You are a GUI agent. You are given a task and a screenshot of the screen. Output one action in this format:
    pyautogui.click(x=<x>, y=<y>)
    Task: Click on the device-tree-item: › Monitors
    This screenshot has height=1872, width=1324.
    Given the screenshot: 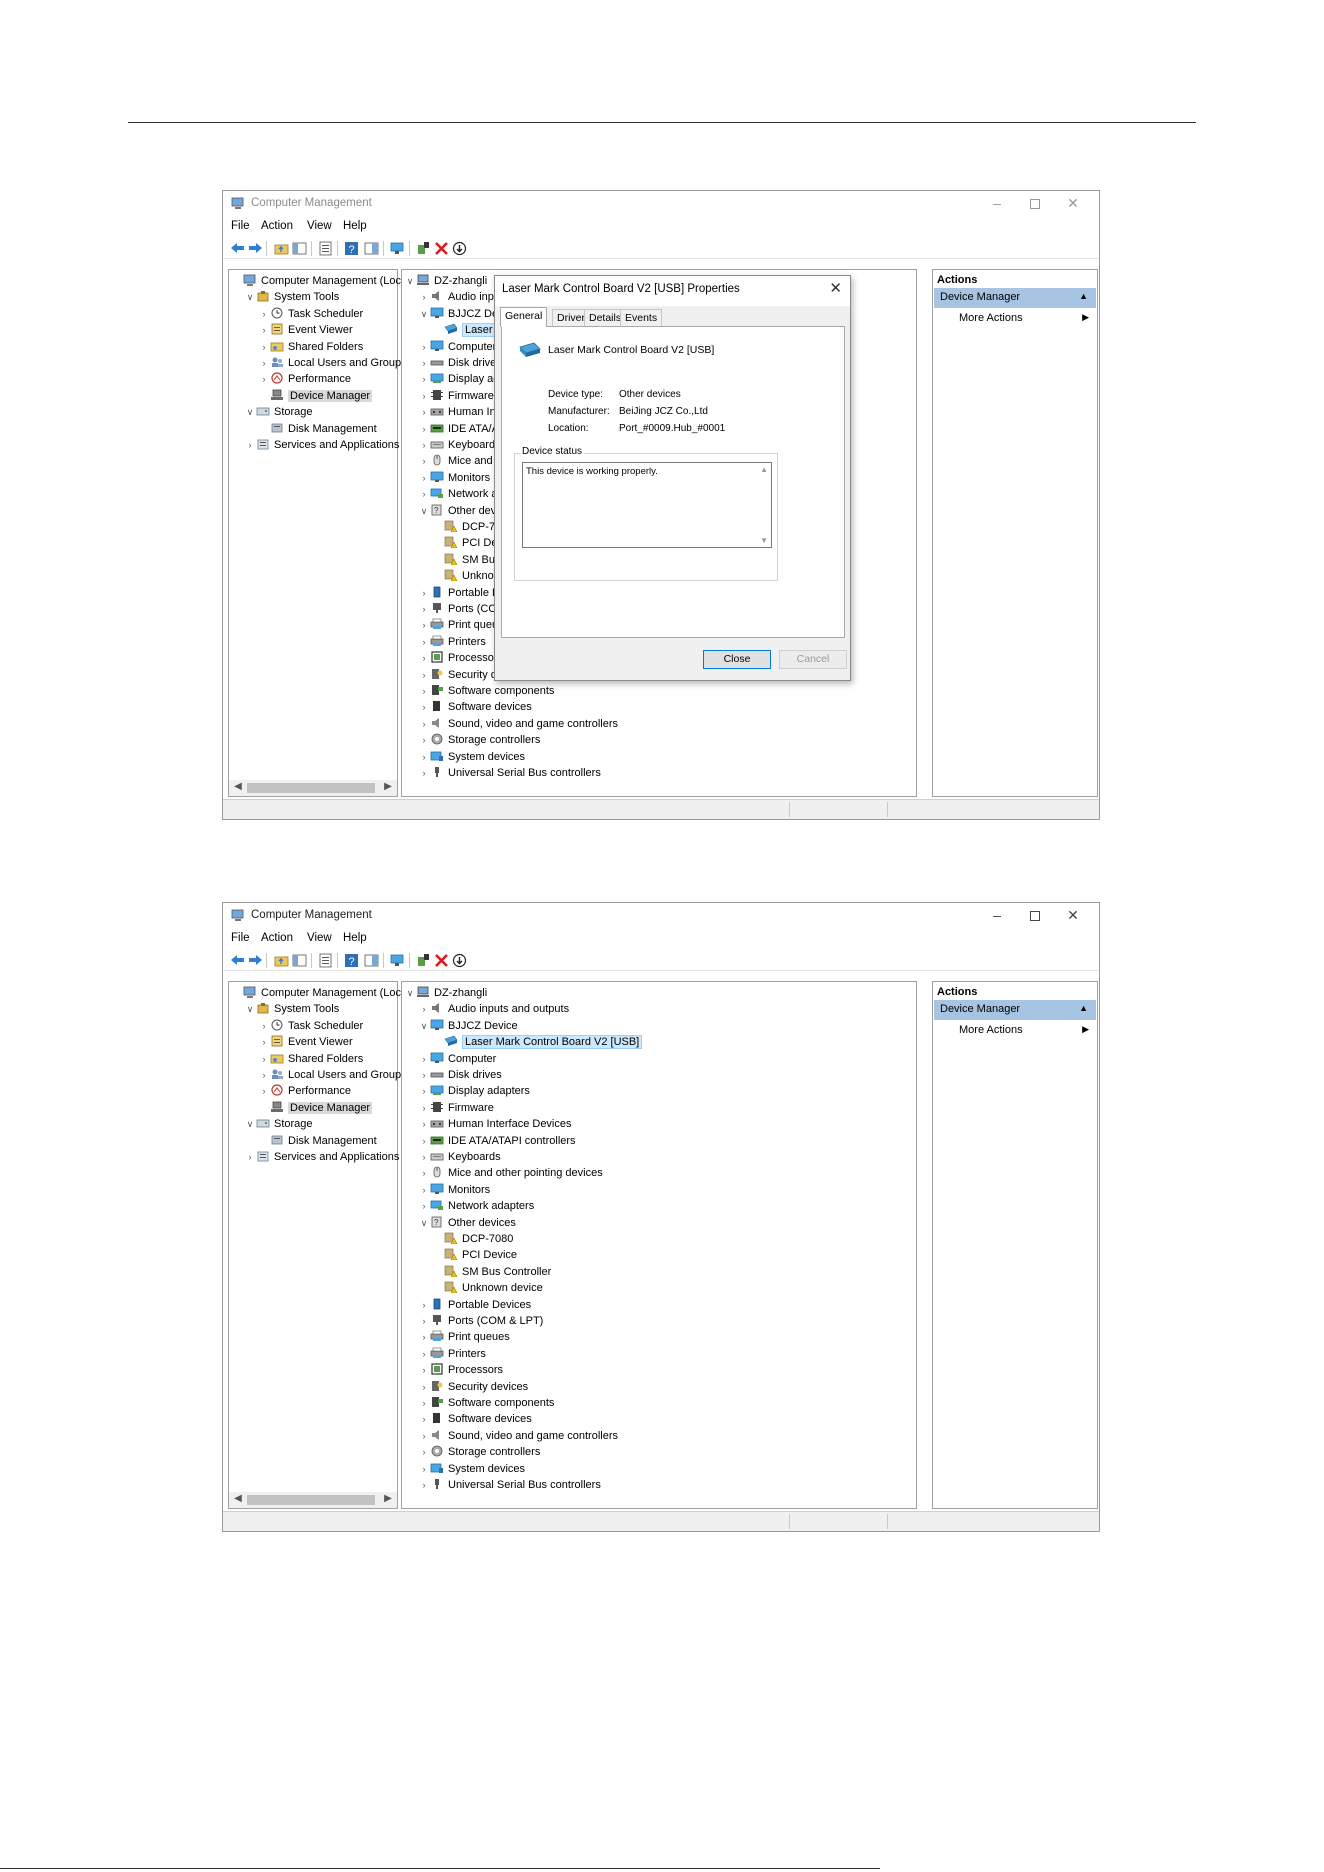 What is the action you would take?
    pyautogui.click(x=454, y=478)
    